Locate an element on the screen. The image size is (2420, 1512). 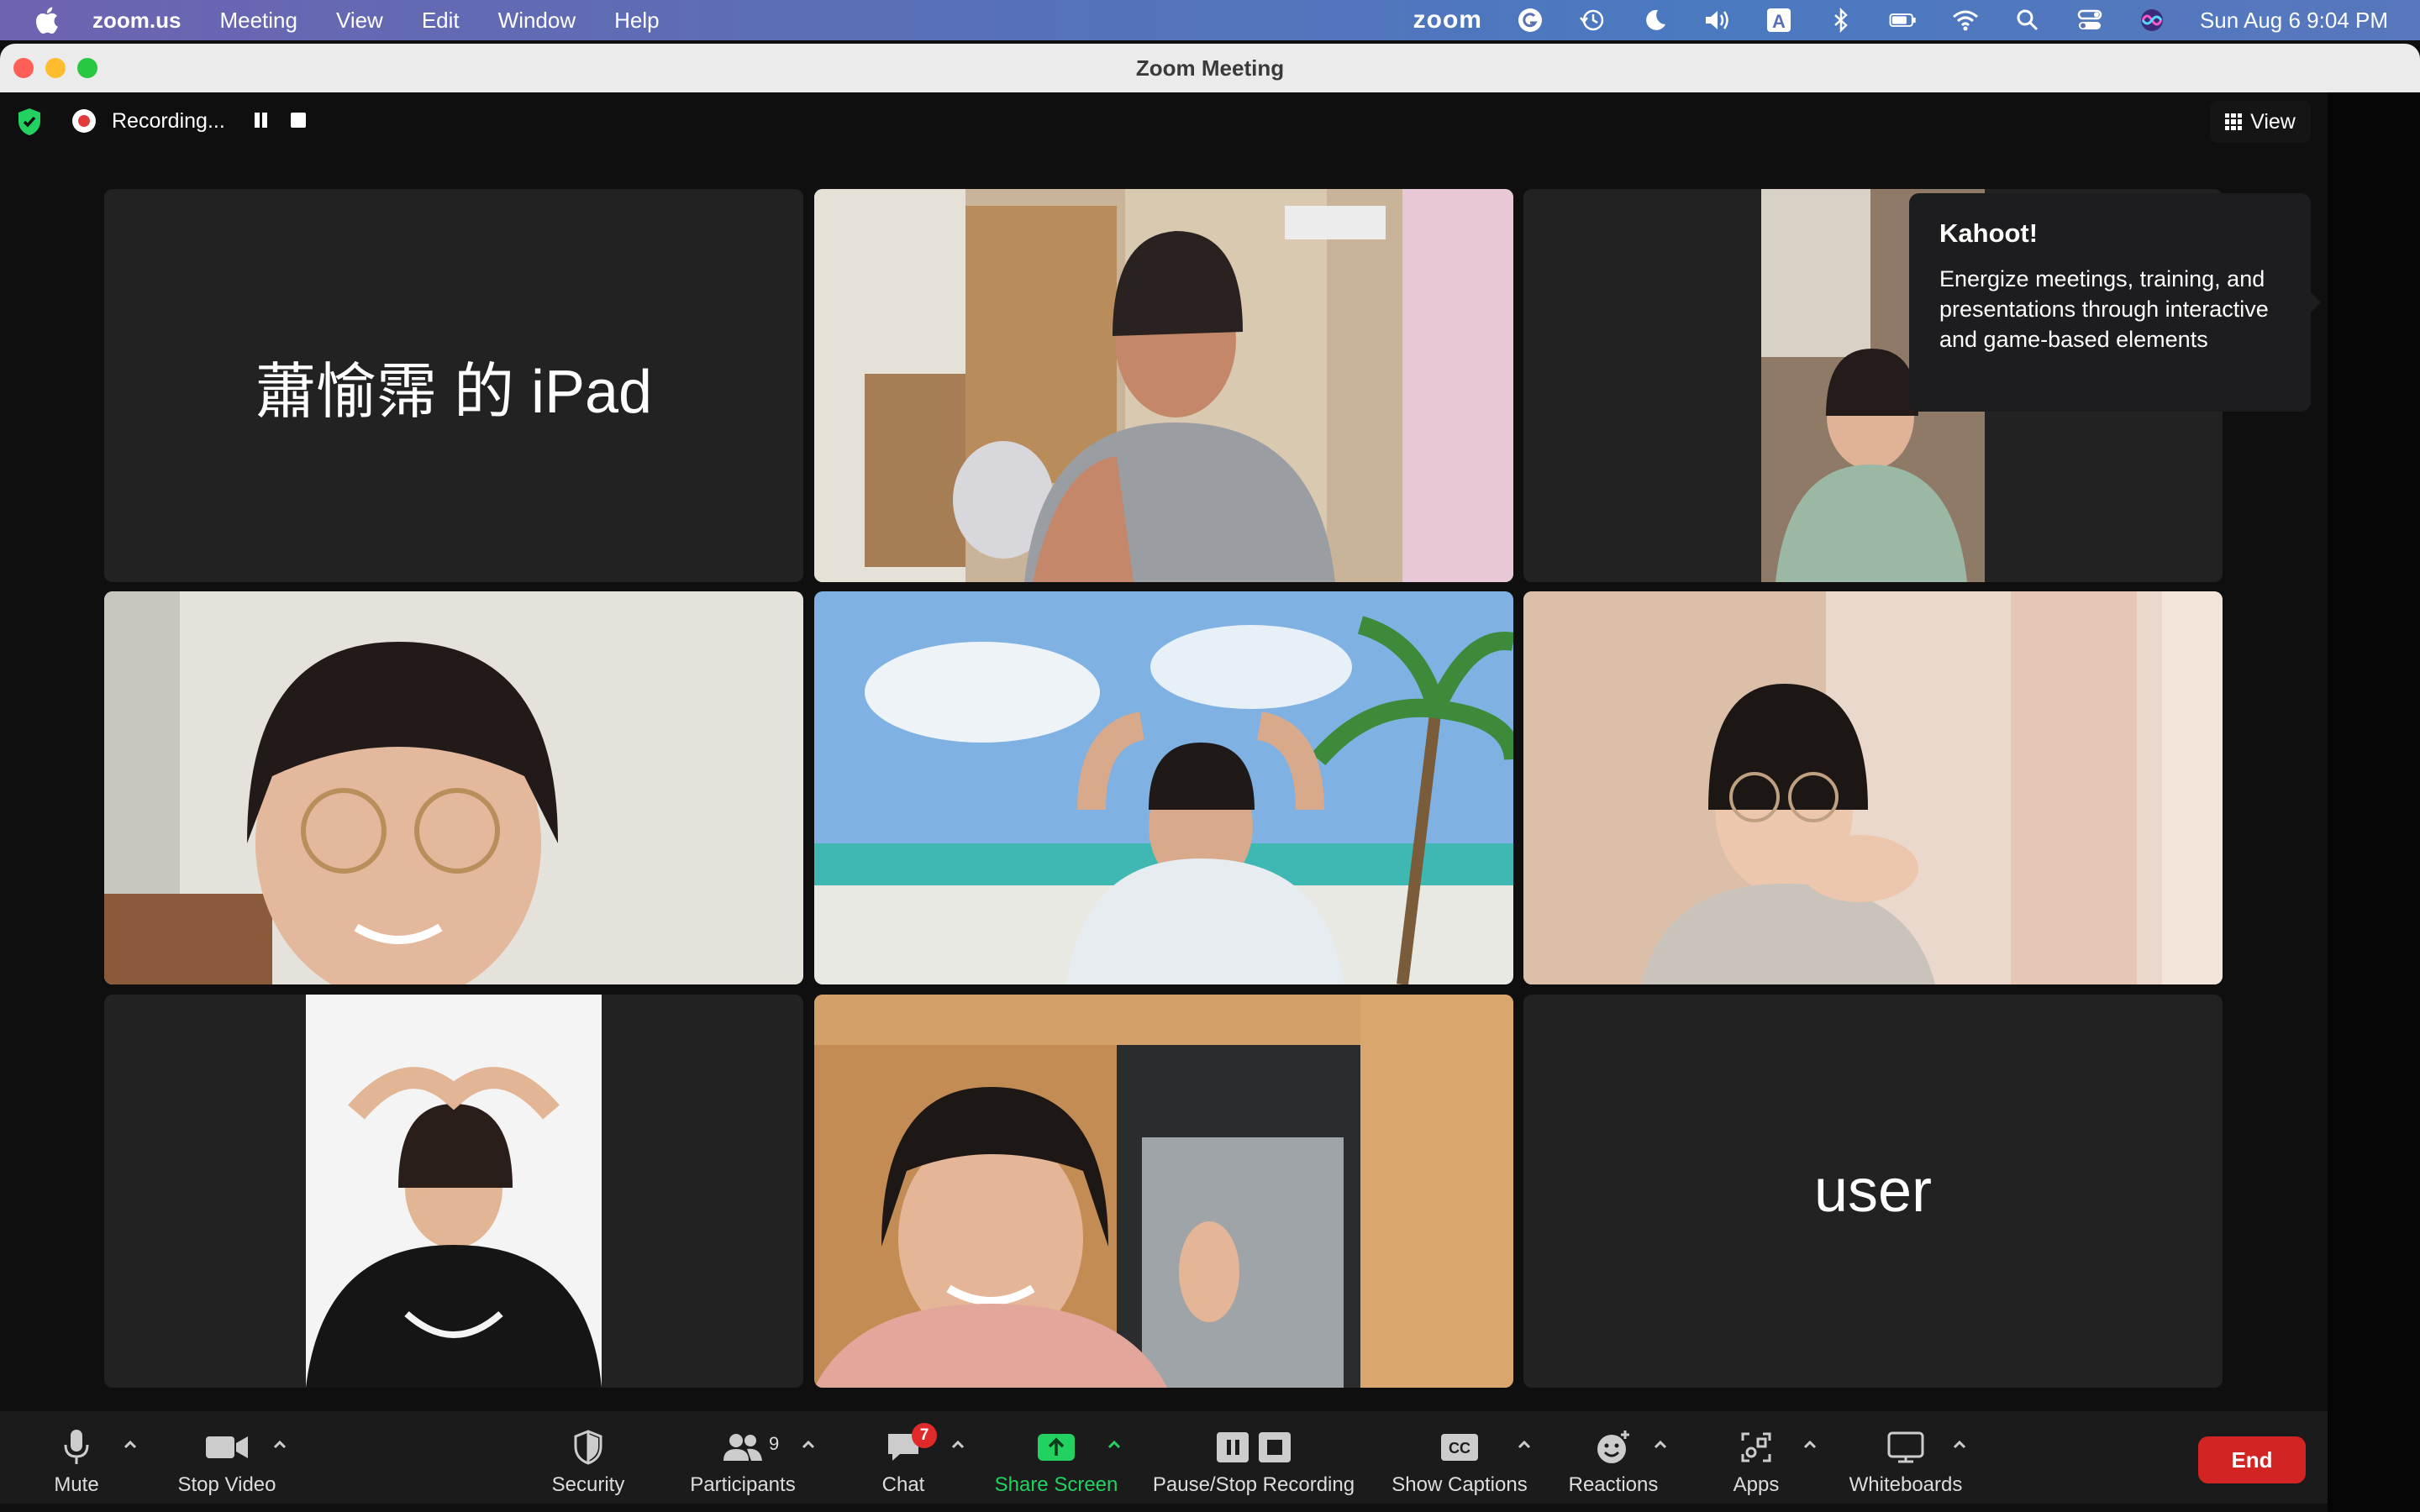
chat-button: 7 Chat is located at coordinates (903, 1457).